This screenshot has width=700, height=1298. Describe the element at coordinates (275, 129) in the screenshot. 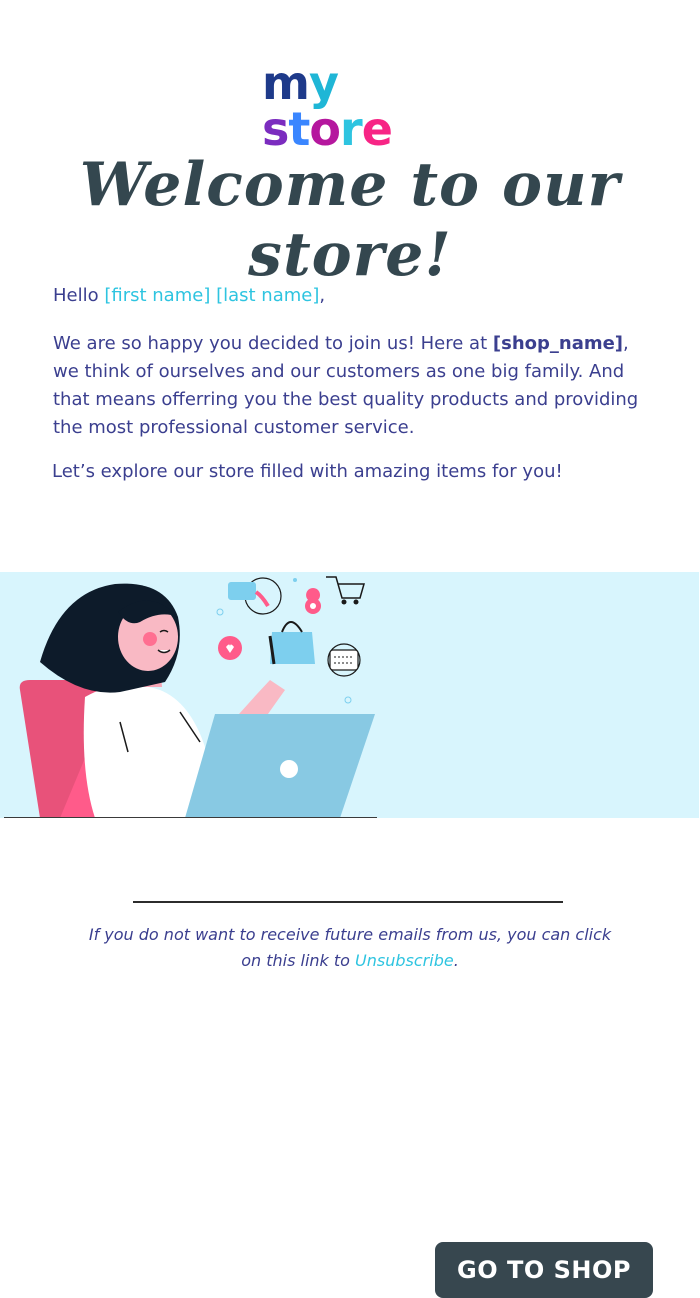

I see `logo-letter: s` at that location.